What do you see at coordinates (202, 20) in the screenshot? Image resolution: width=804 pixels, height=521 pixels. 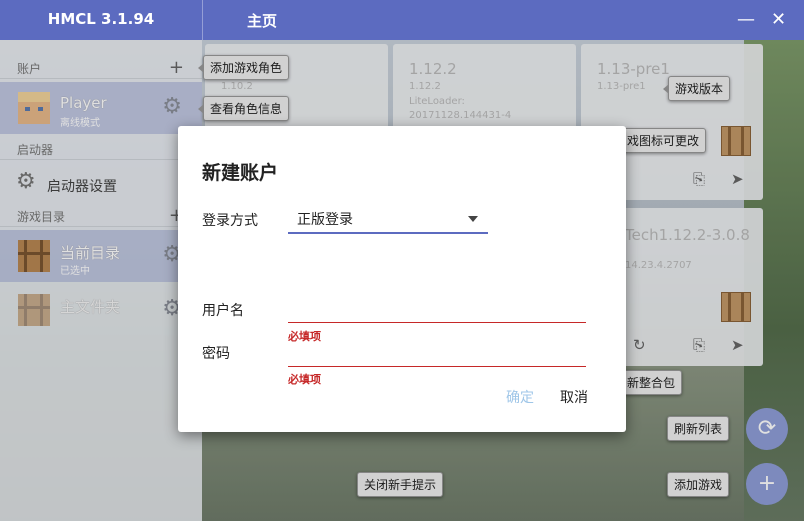 I see `title-separator` at bounding box center [202, 20].